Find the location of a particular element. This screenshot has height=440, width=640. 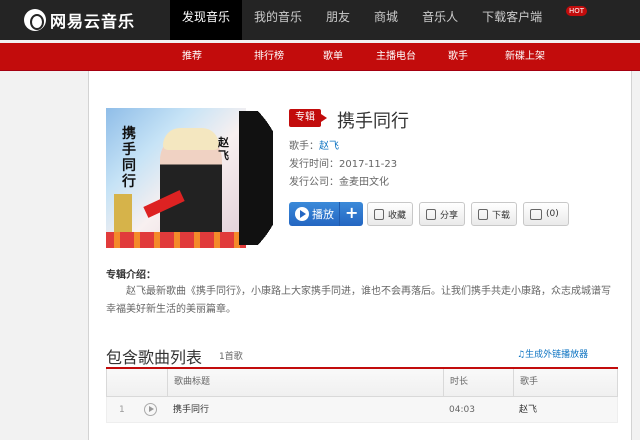

song-title-link: 携手同行 is located at coordinates (191, 410).